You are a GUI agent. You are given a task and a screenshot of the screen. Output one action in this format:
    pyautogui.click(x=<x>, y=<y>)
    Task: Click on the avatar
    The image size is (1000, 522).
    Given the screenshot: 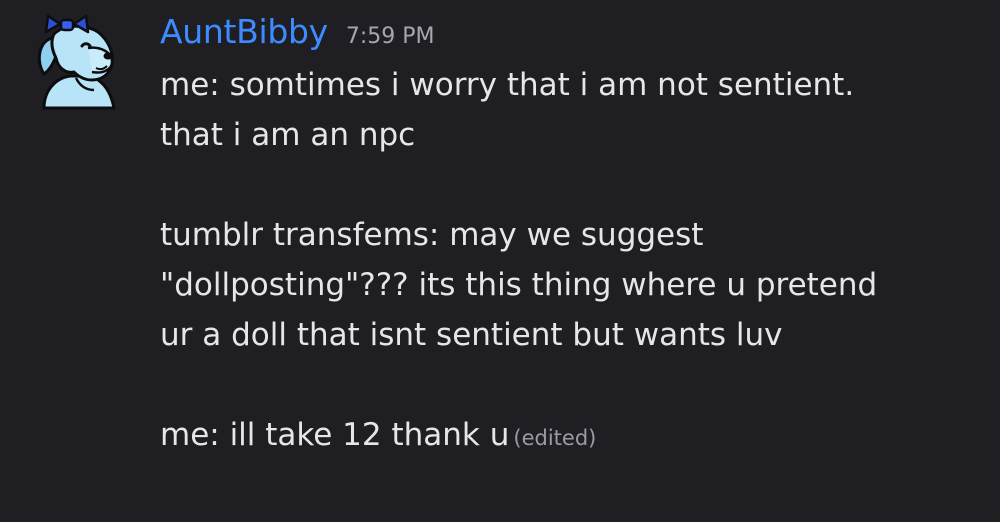 What is the action you would take?
    pyautogui.click(x=76, y=62)
    